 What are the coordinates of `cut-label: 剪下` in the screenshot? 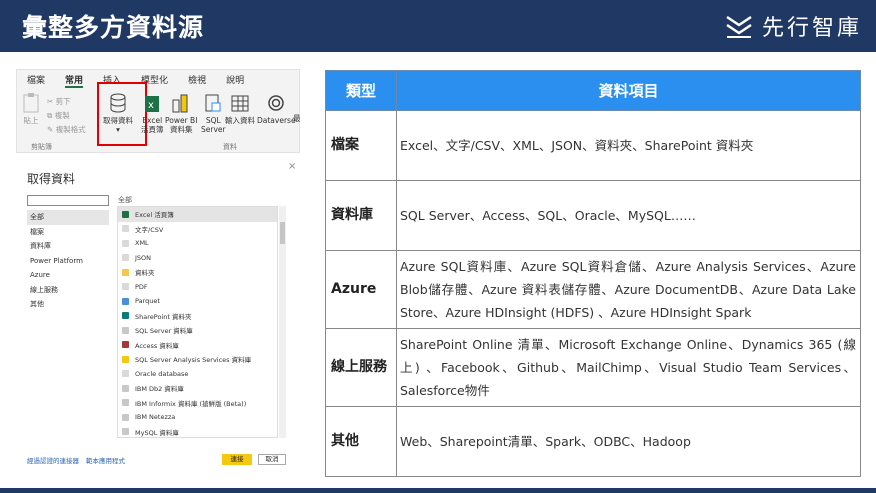 It's located at (63, 101).